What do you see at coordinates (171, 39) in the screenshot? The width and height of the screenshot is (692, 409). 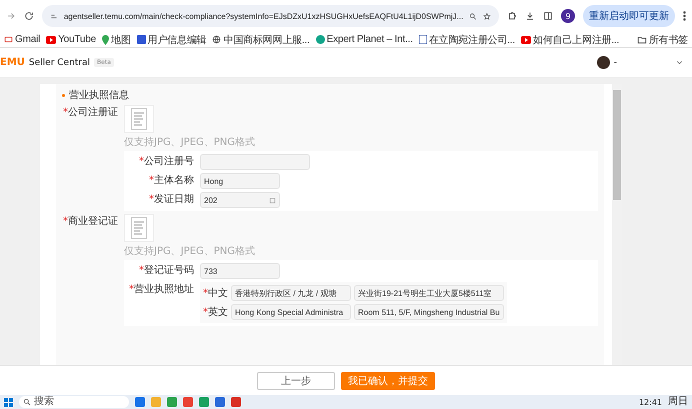 I see `bookmark-link: 用户信息编辑` at bounding box center [171, 39].